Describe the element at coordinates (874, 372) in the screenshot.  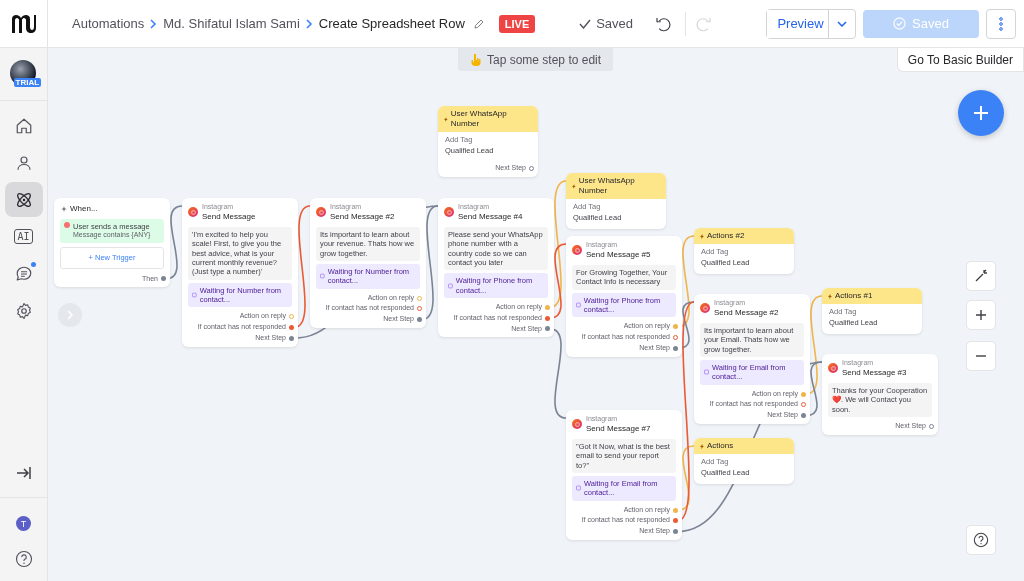
I see `node-title: Send Message #3` at that location.